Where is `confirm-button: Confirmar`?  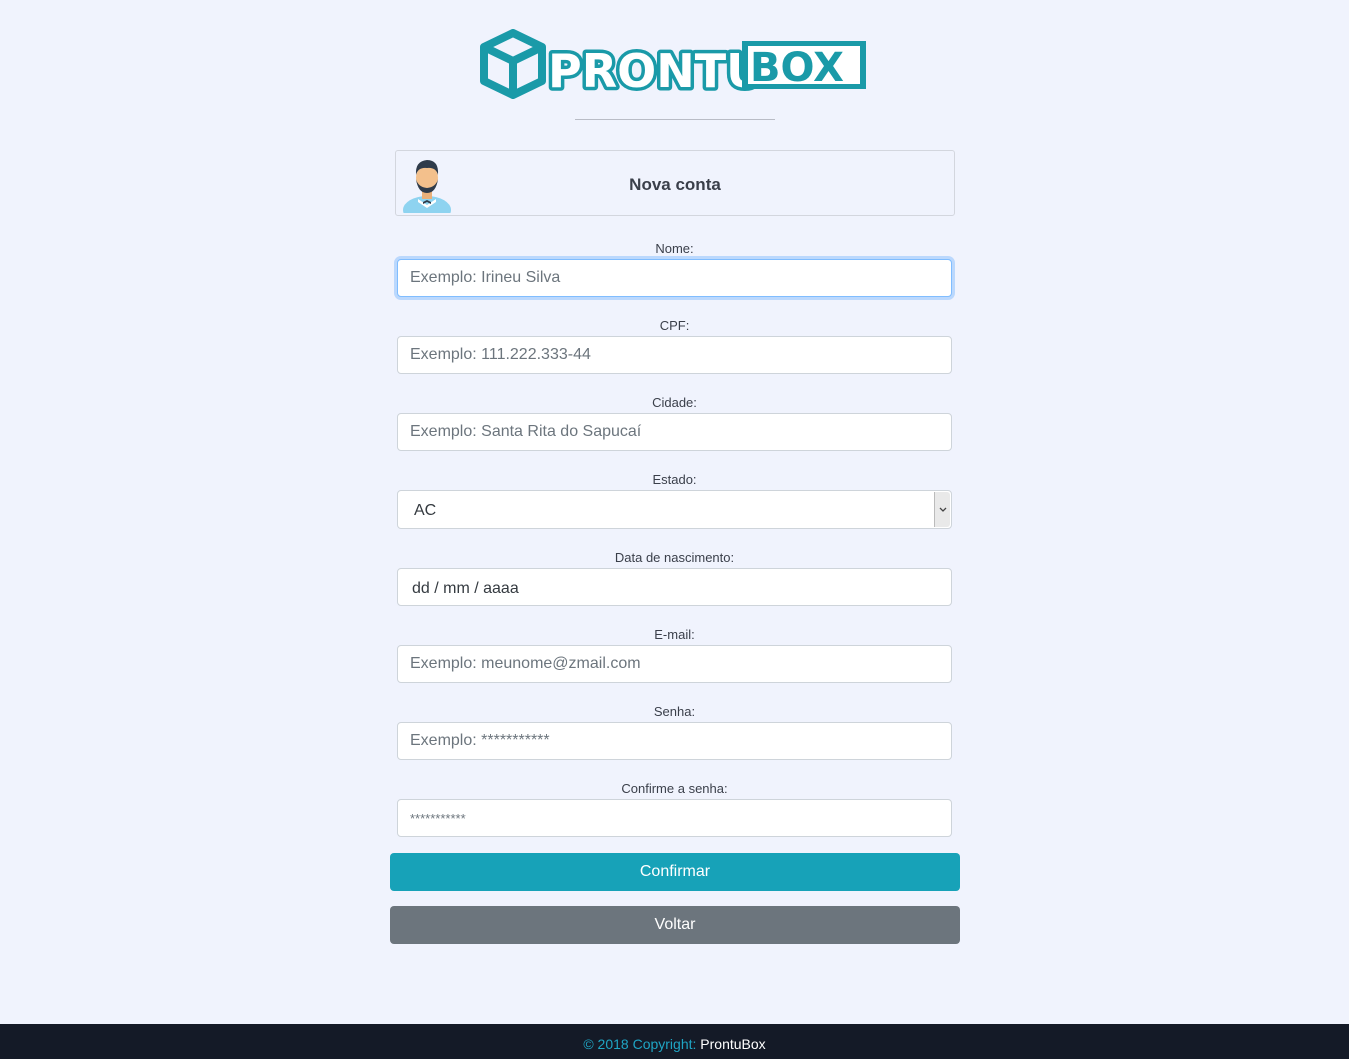 confirm-button: Confirmar is located at coordinates (675, 872).